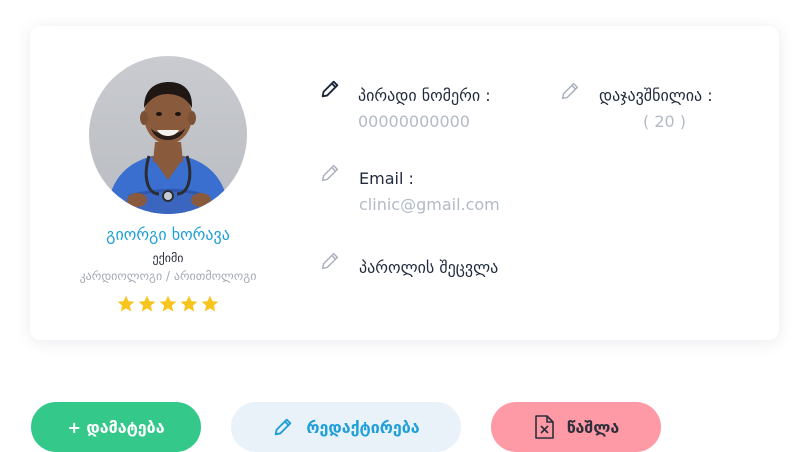 The image size is (810, 452). Describe the element at coordinates (168, 135) in the screenshot. I see `doctor-avatar` at that location.